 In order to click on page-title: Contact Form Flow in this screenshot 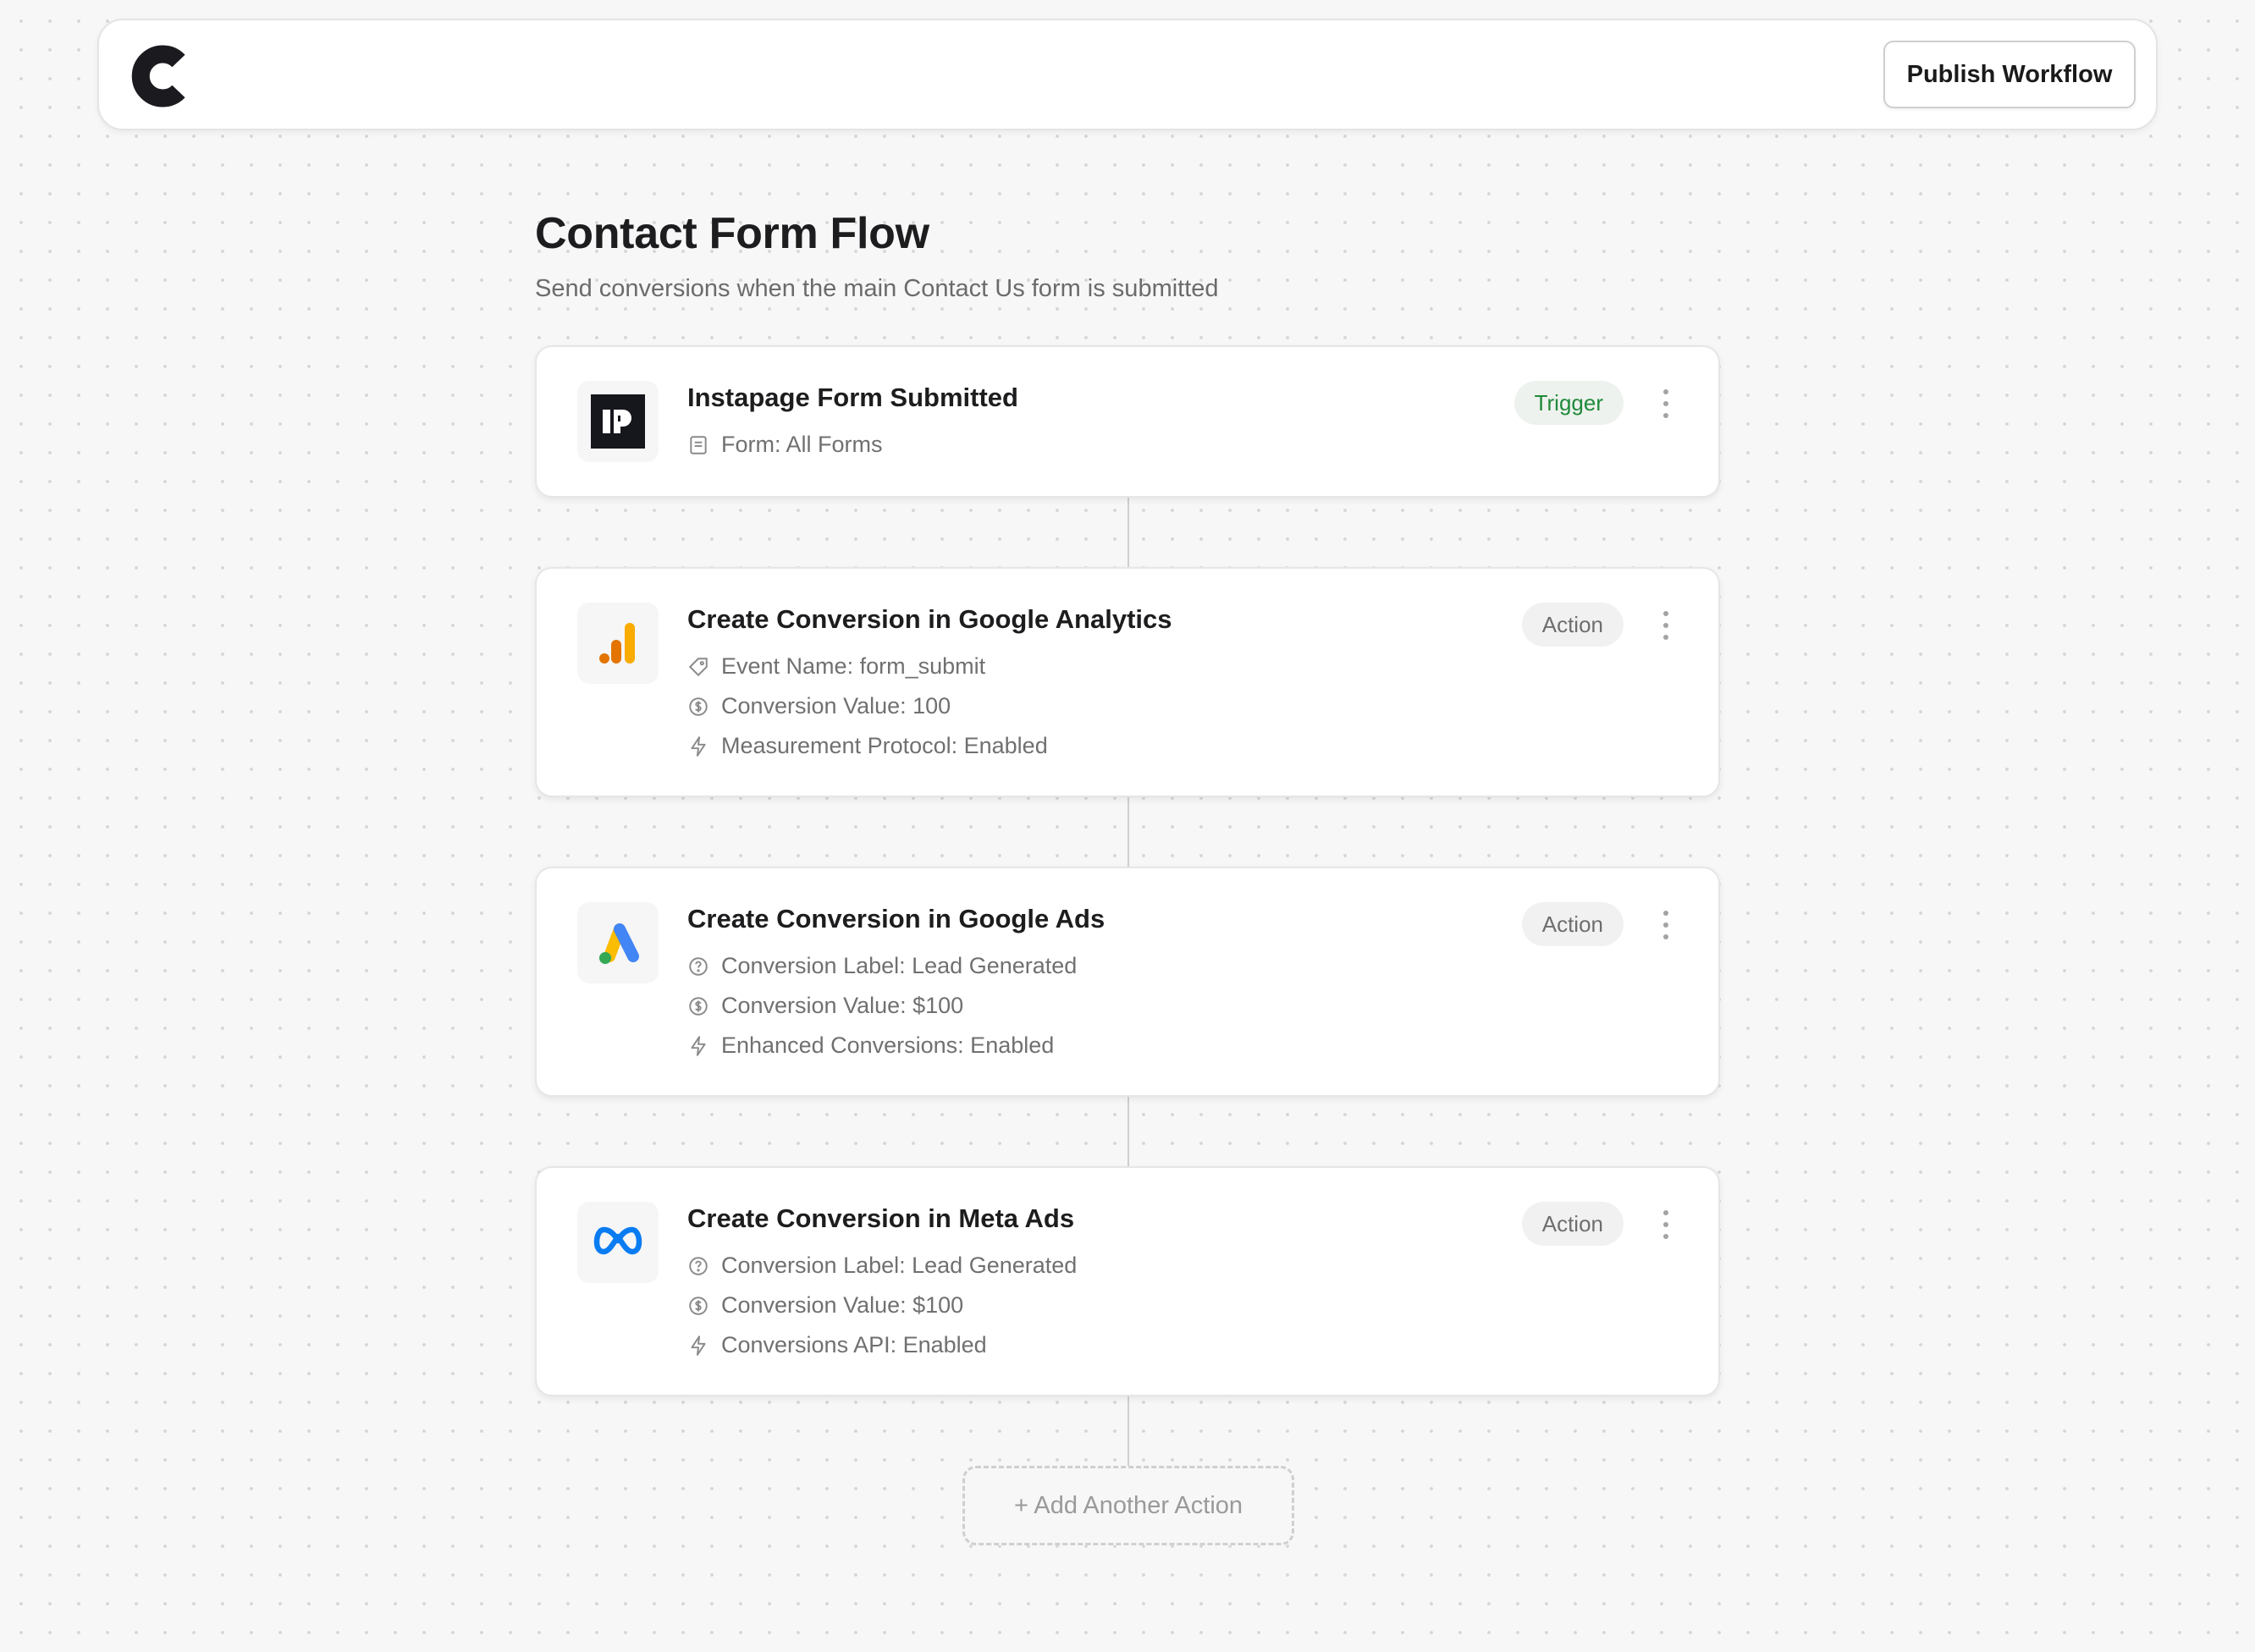, I will do `click(732, 233)`.